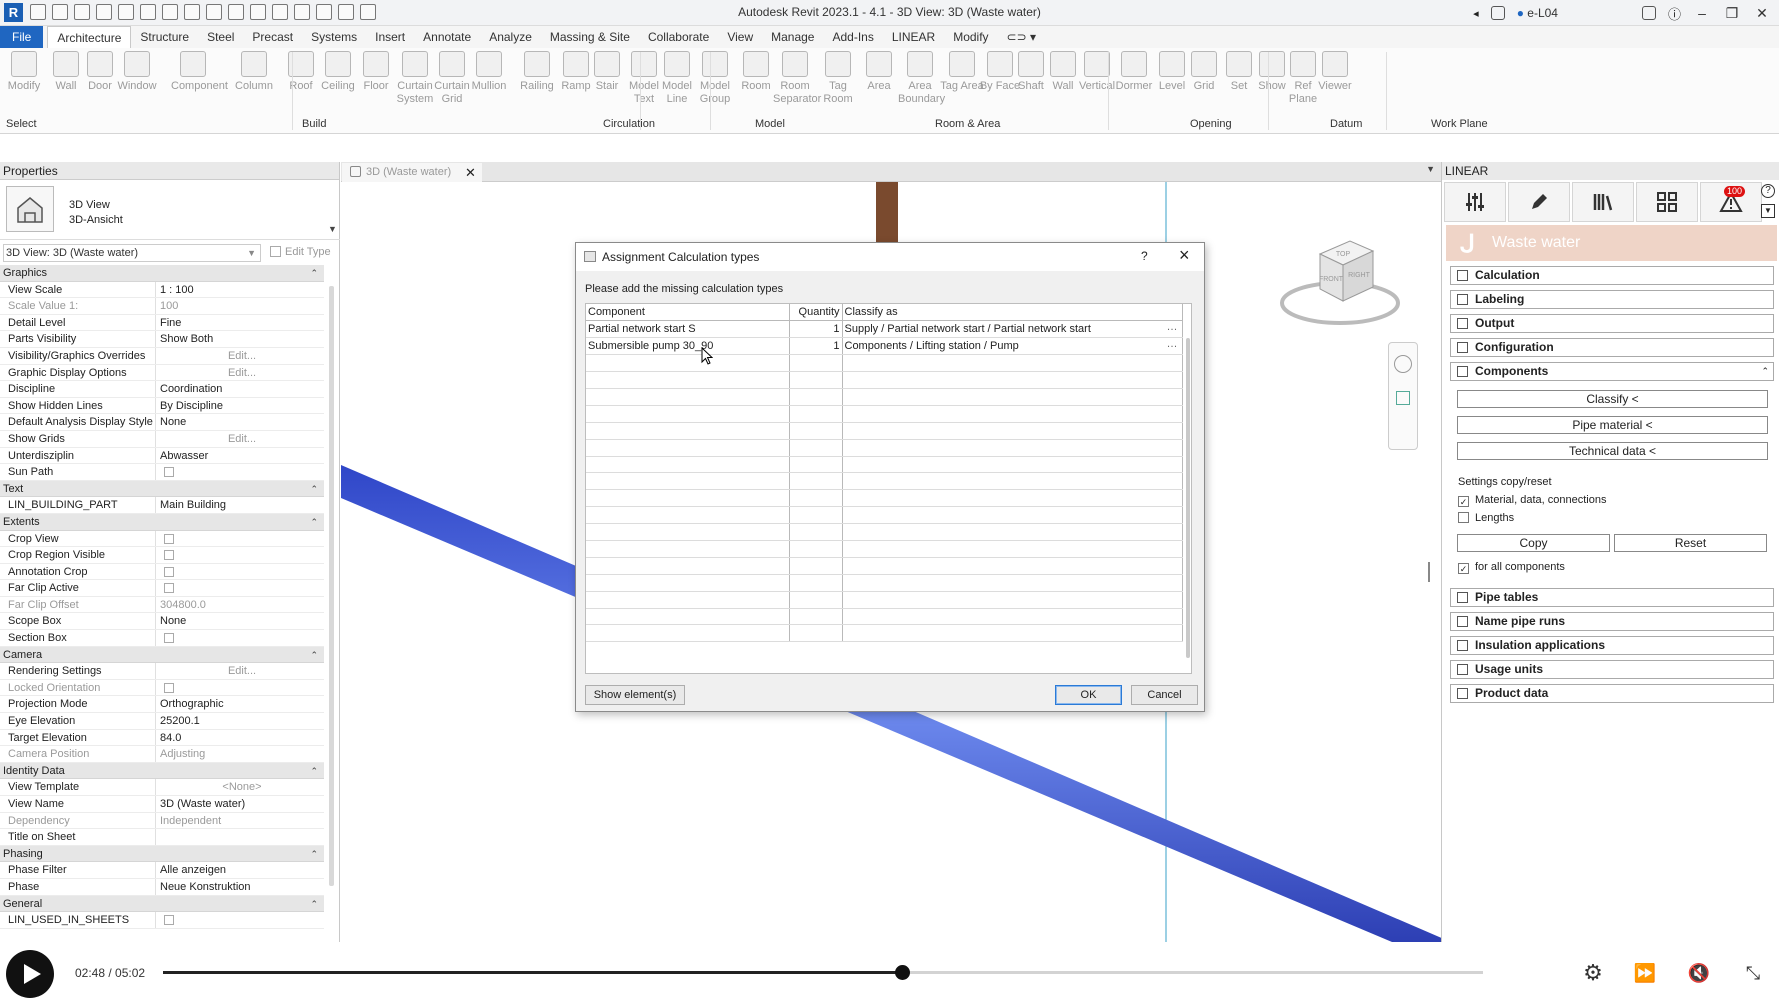 The width and height of the screenshot is (1779, 1000). Describe the element at coordinates (1340, 279) in the screenshot. I see `viewcube: TOP FRONT RIGHT` at that location.